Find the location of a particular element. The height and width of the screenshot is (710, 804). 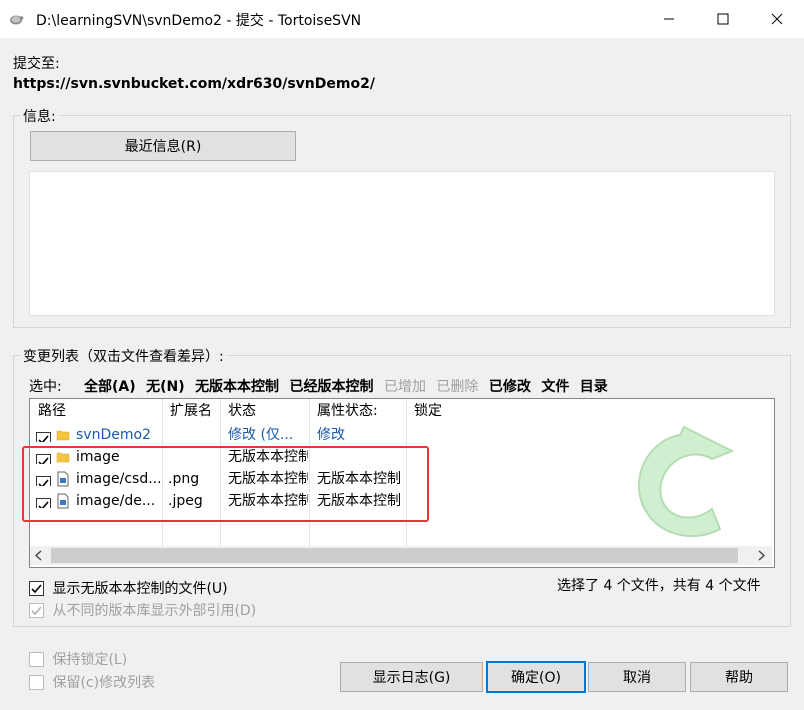

close-icon is located at coordinates (777, 19).